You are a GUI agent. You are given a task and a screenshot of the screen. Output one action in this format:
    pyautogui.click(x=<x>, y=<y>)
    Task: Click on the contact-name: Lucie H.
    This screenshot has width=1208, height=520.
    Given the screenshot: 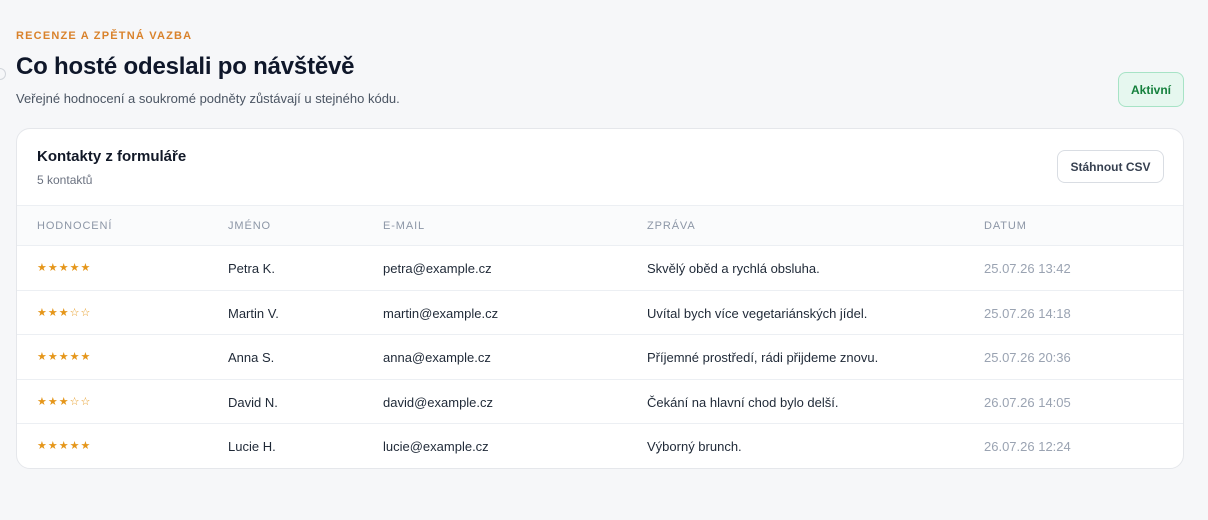 What is the action you would take?
    pyautogui.click(x=252, y=447)
    